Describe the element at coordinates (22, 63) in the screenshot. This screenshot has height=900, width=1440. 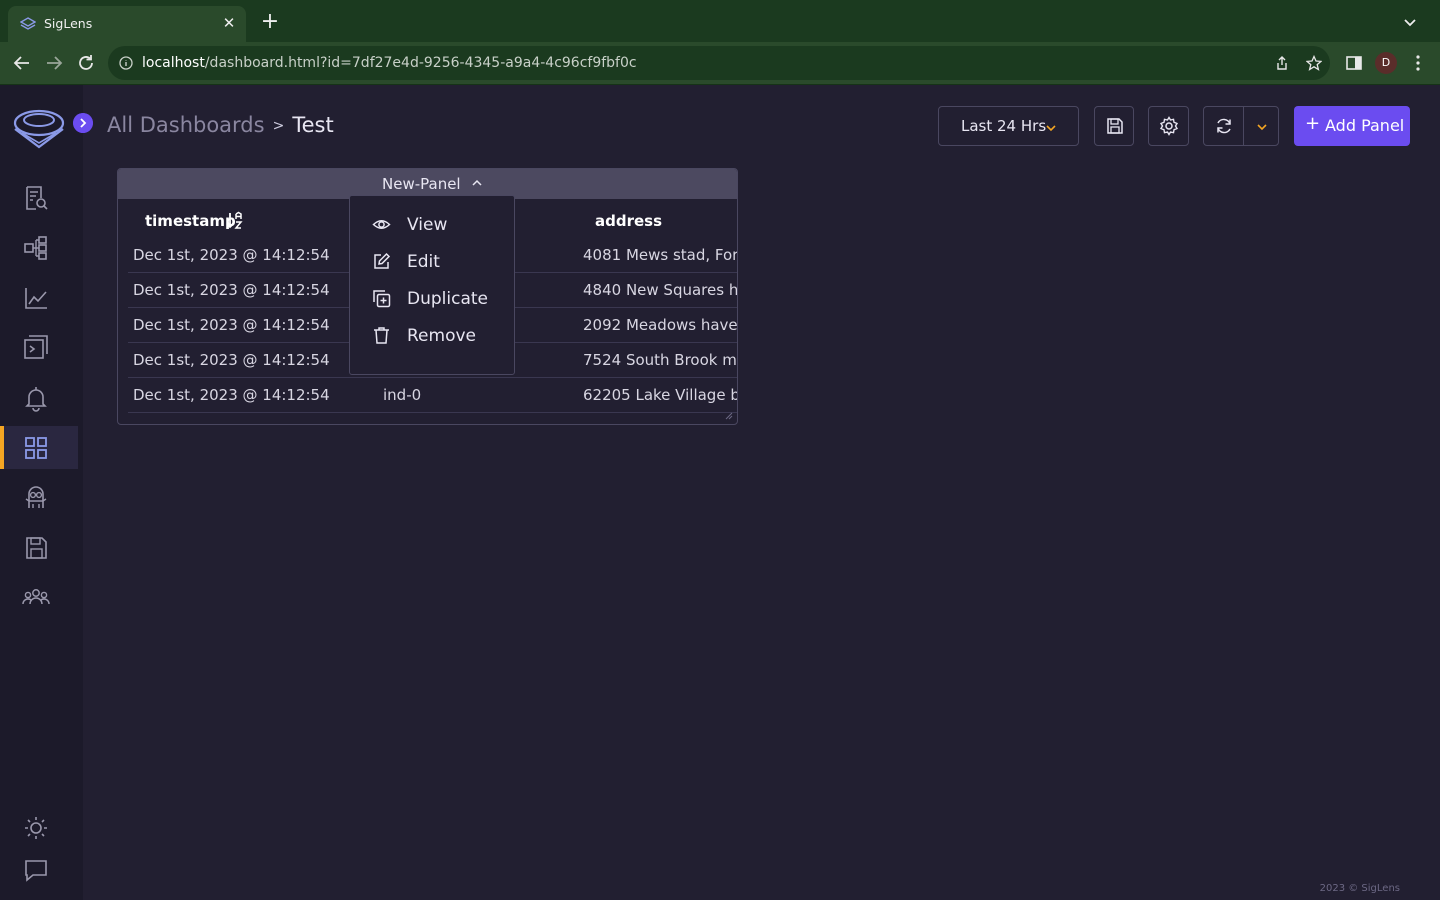
I see `back-icon` at that location.